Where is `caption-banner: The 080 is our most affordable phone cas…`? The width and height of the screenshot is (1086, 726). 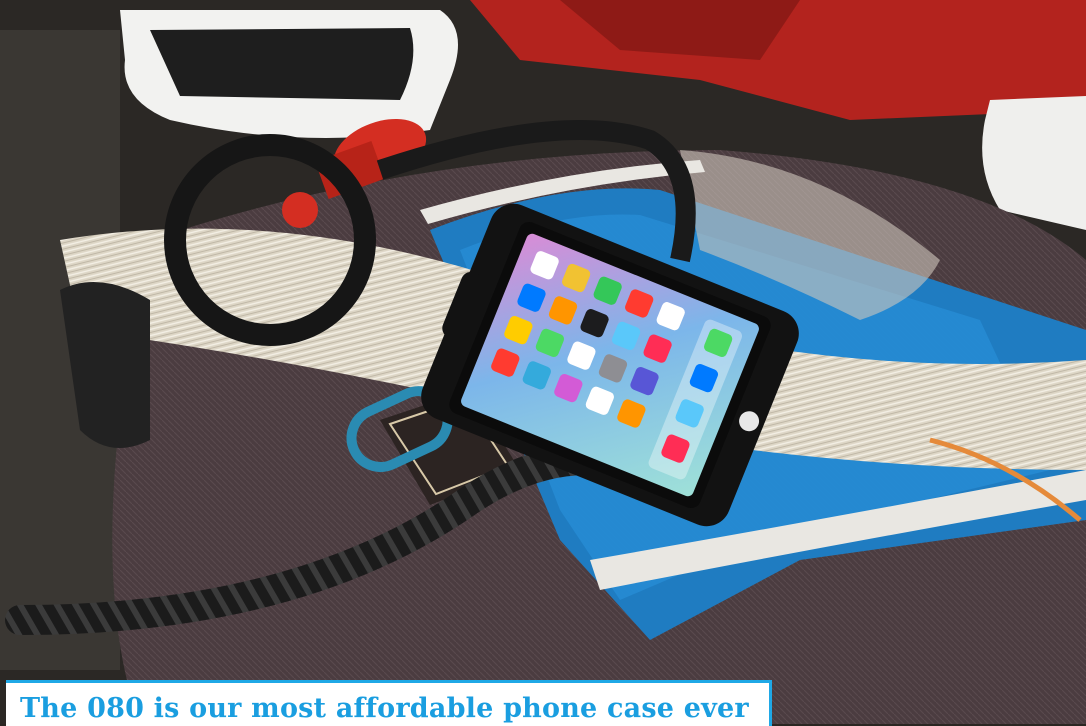 caption-banner: The 080 is our most affordable phone cas… is located at coordinates (389, 703).